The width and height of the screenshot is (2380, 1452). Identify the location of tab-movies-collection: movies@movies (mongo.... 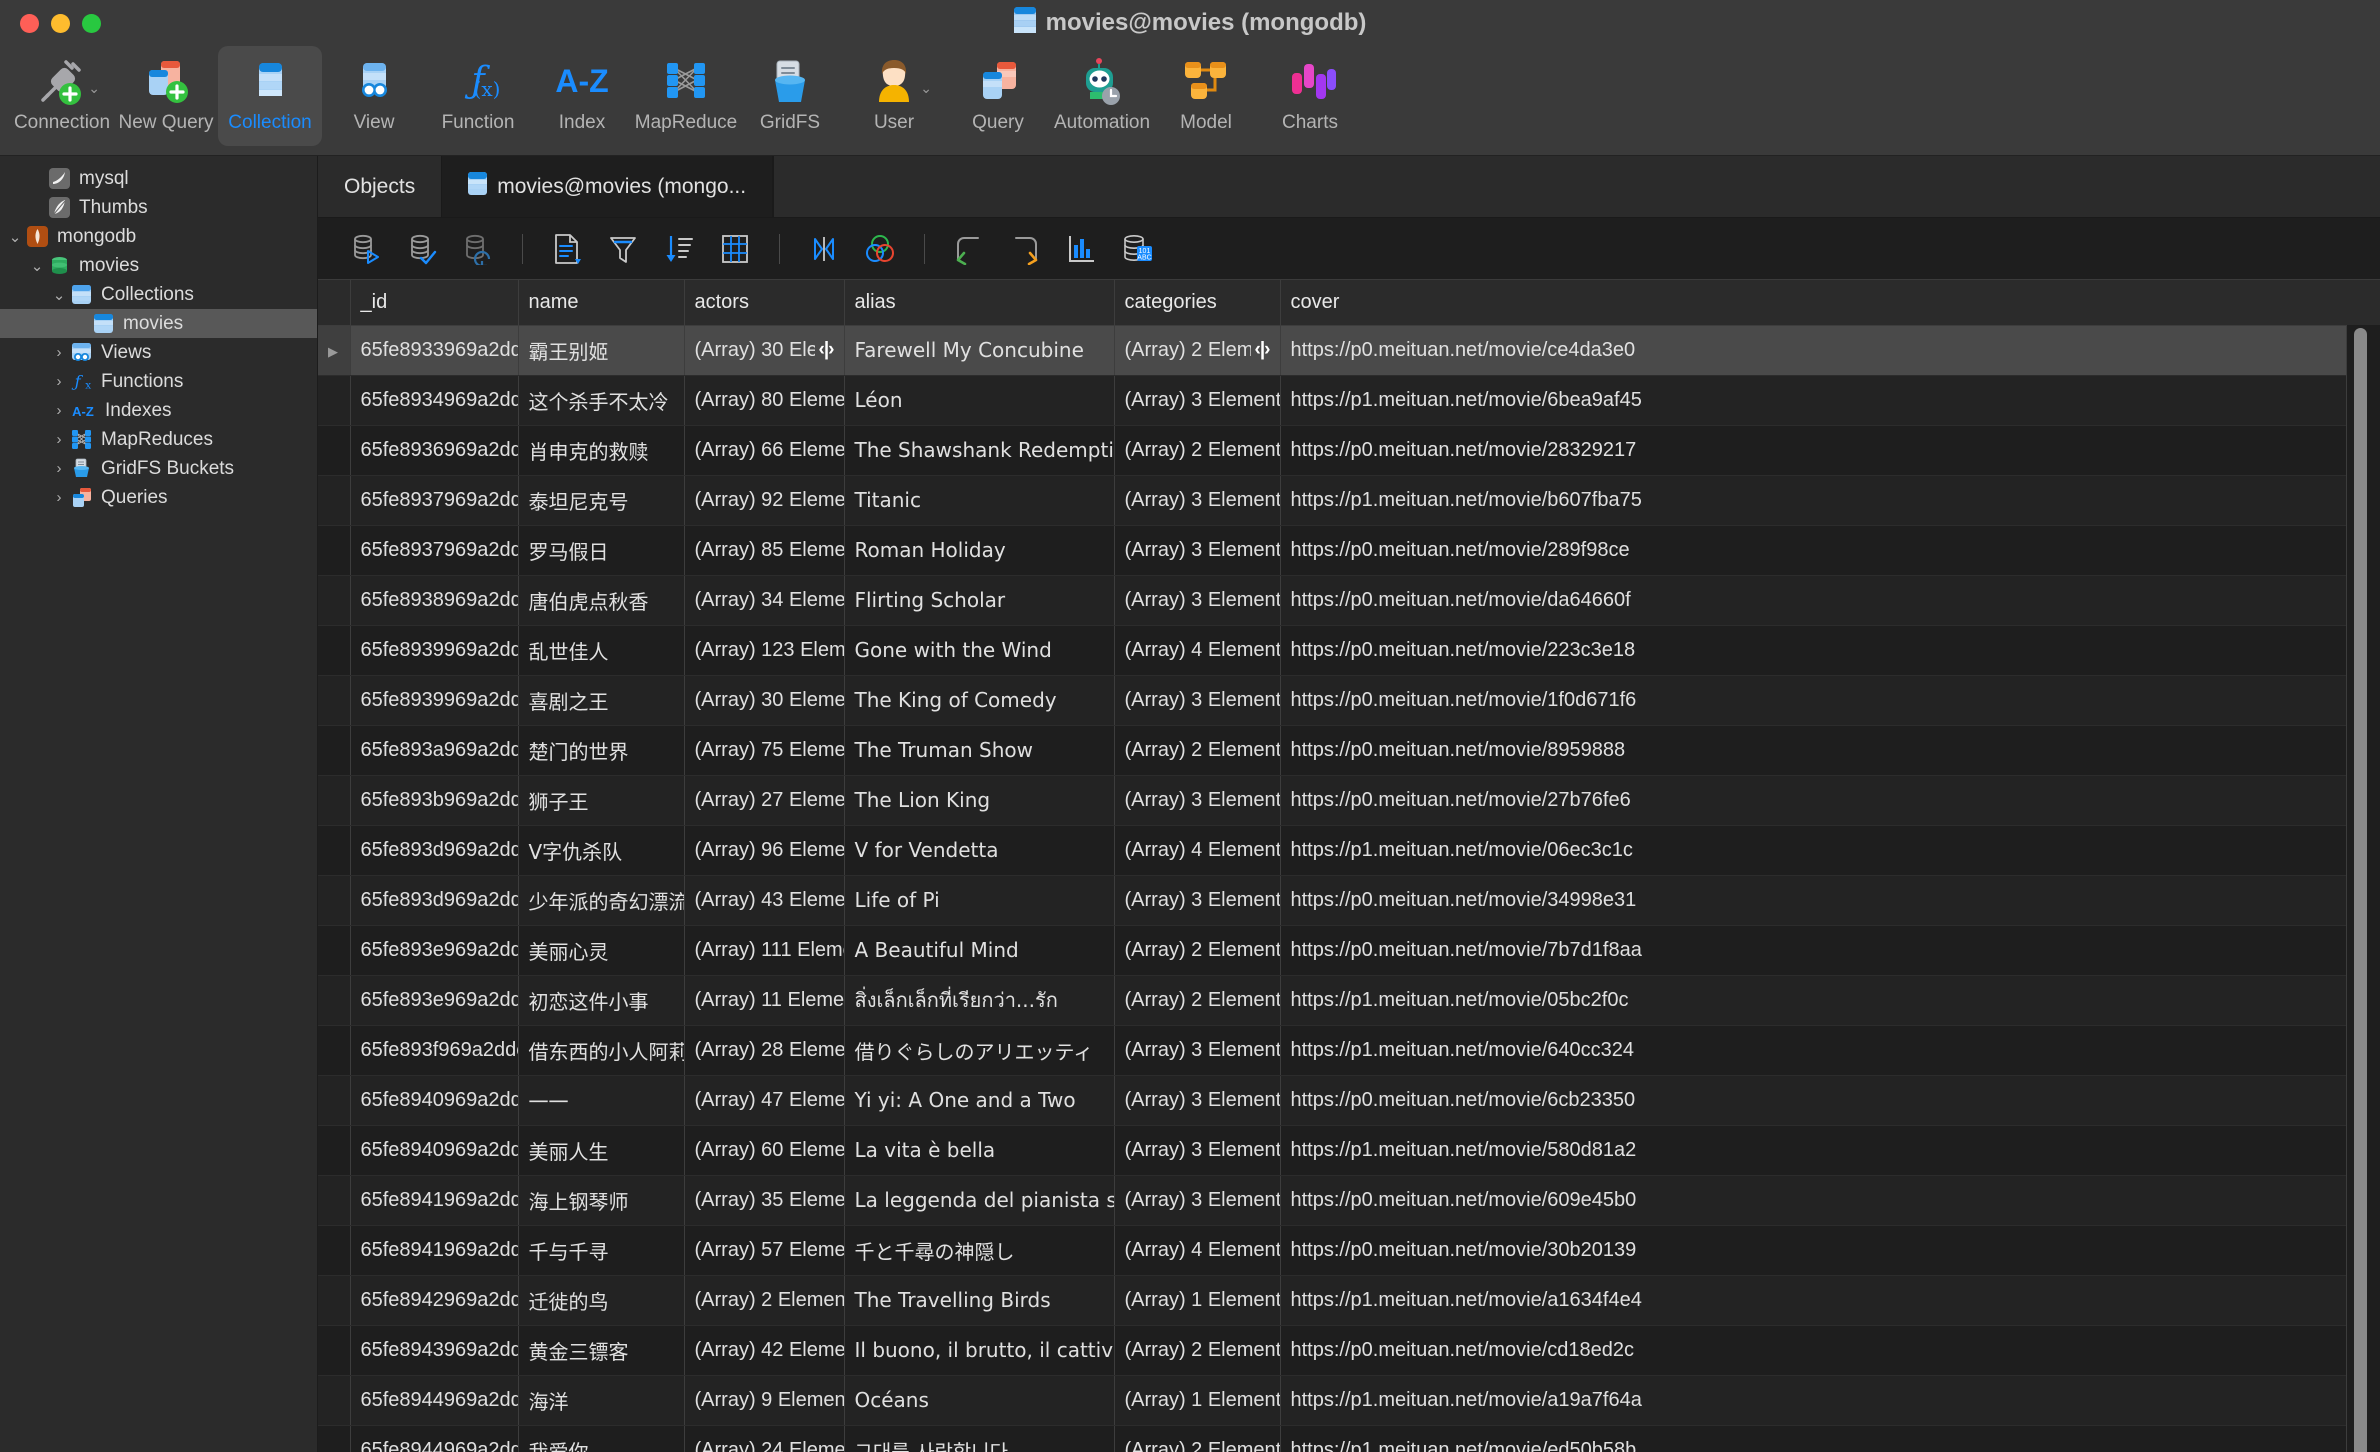
(608, 186).